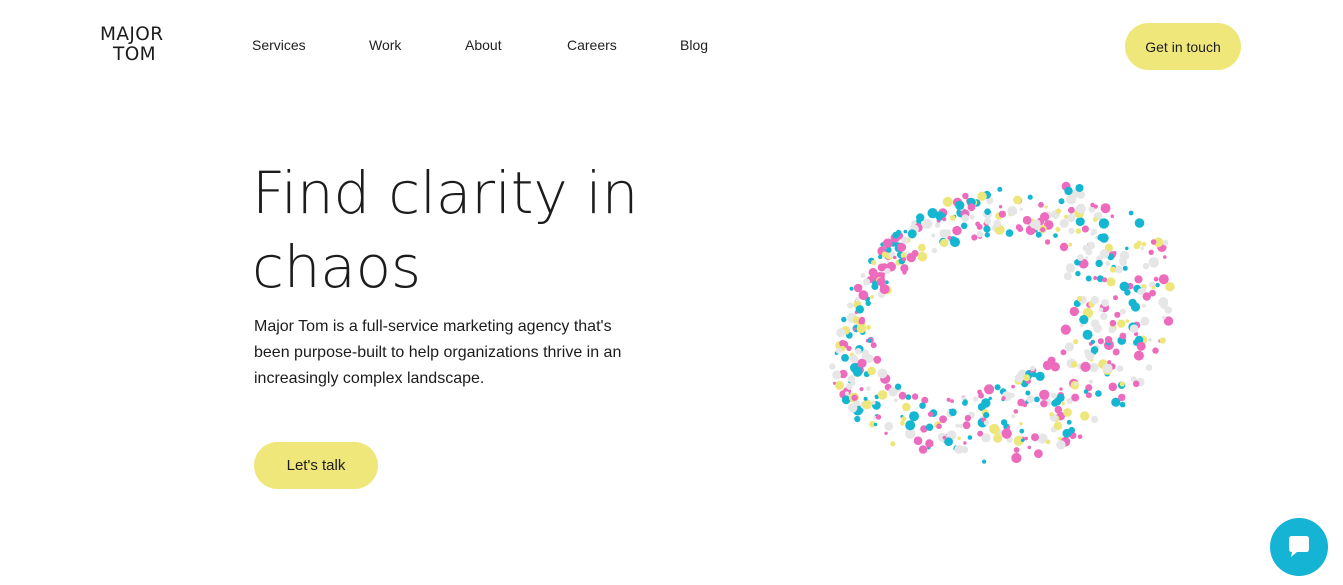 This screenshot has height=585, width=1343. What do you see at coordinates (694, 45) in the screenshot?
I see `nav-item-blog: Blog` at bounding box center [694, 45].